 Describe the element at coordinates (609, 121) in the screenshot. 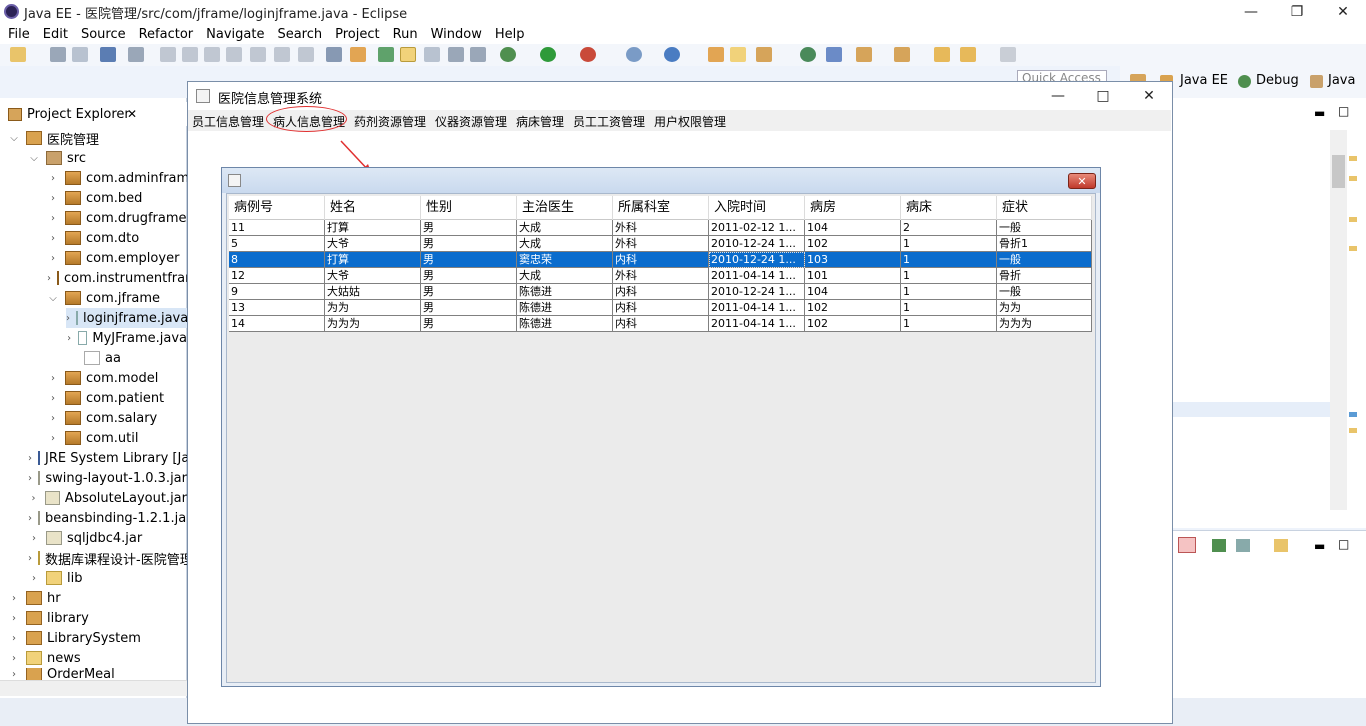

I see `menu-staff-salary: 员工工资管理` at that location.